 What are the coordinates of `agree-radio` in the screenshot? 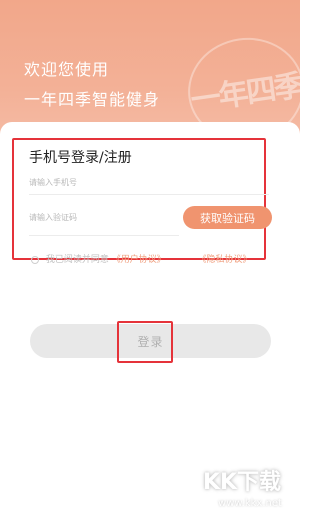 It's located at (35, 259).